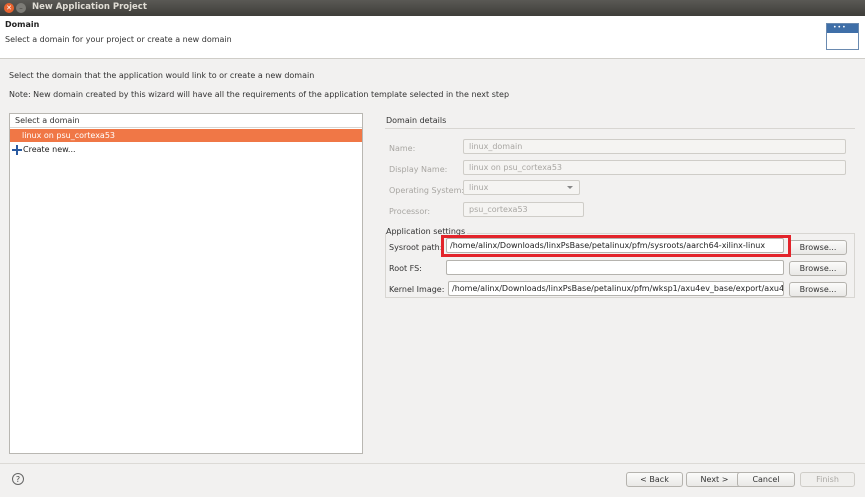  What do you see at coordinates (523, 209) in the screenshot?
I see `processor-field: psu_cortexa53` at bounding box center [523, 209].